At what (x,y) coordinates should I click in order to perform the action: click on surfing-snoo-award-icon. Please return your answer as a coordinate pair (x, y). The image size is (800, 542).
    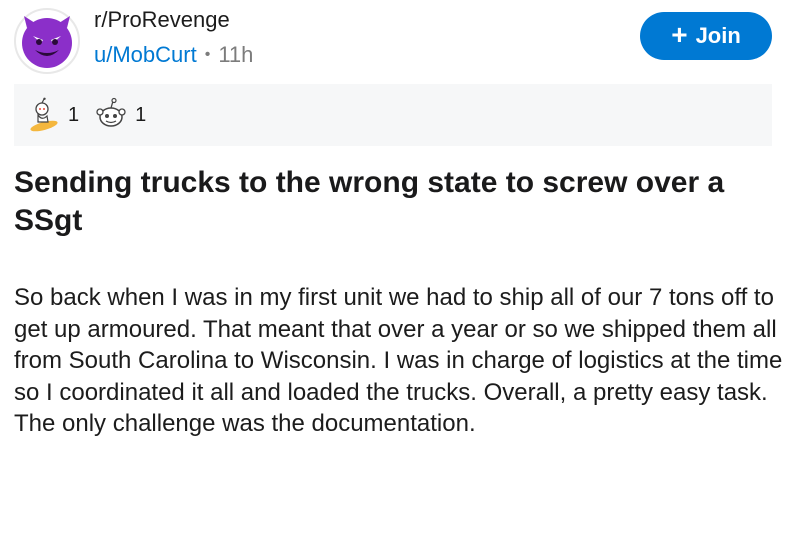
    Looking at the image, I should click on (44, 114).